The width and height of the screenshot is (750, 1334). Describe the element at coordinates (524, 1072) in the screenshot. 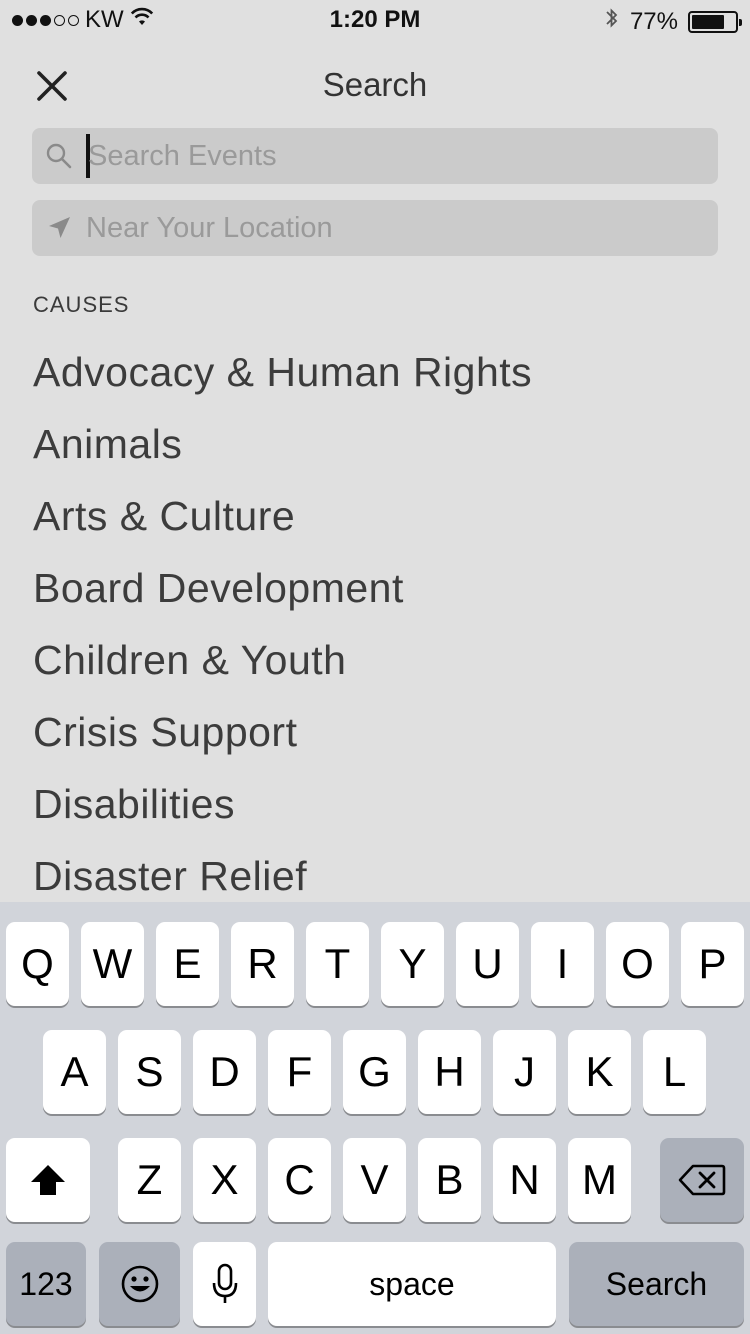

I see `key-j: J` at that location.